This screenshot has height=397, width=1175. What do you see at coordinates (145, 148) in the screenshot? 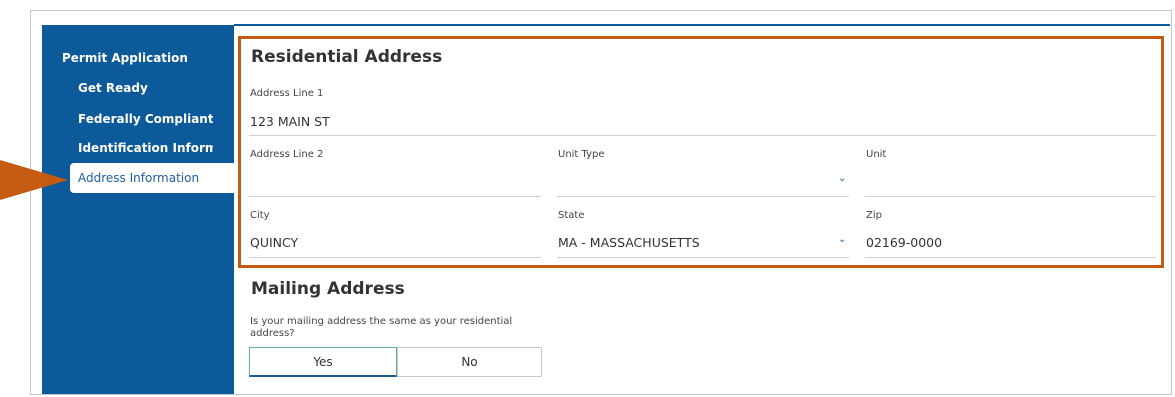
I see `sidebar-item-identification-information: Identification Information` at bounding box center [145, 148].